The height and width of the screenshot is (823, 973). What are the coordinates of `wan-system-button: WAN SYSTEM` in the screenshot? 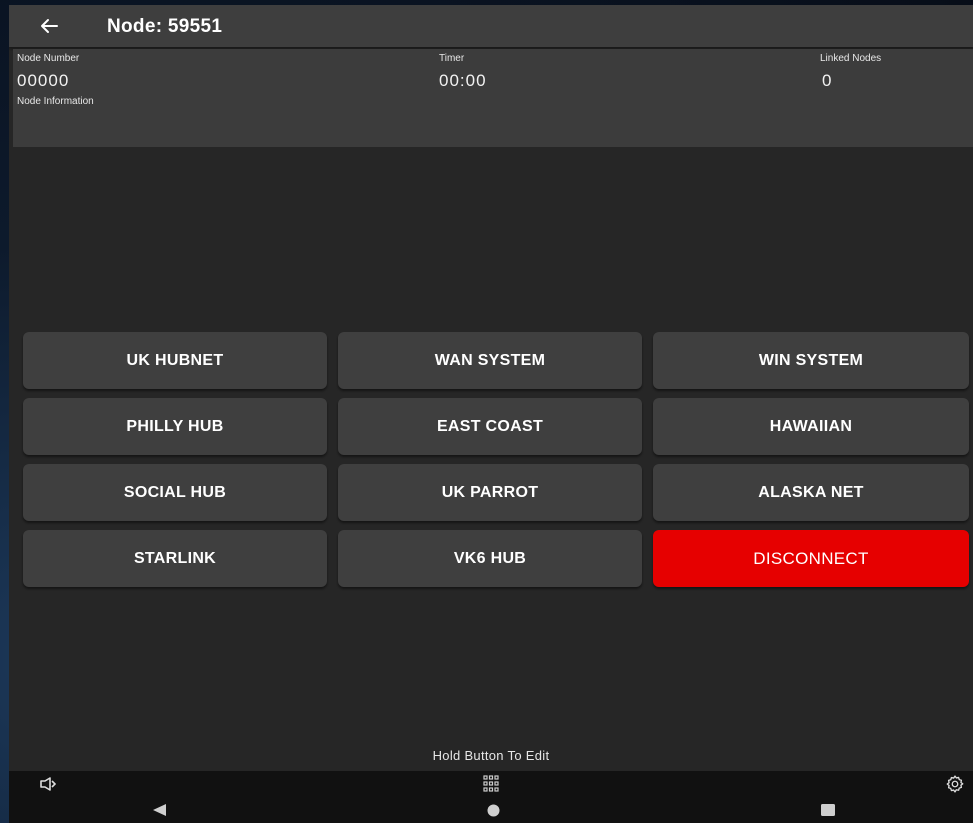 It's located at (490, 360).